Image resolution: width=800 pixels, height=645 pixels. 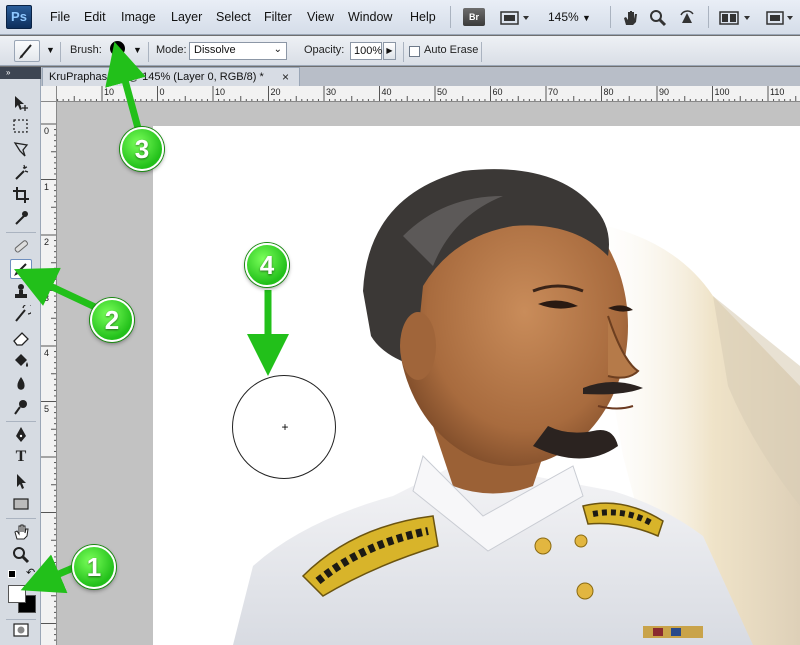 I want to click on opacity-input: 100%, so click(x=366, y=51).